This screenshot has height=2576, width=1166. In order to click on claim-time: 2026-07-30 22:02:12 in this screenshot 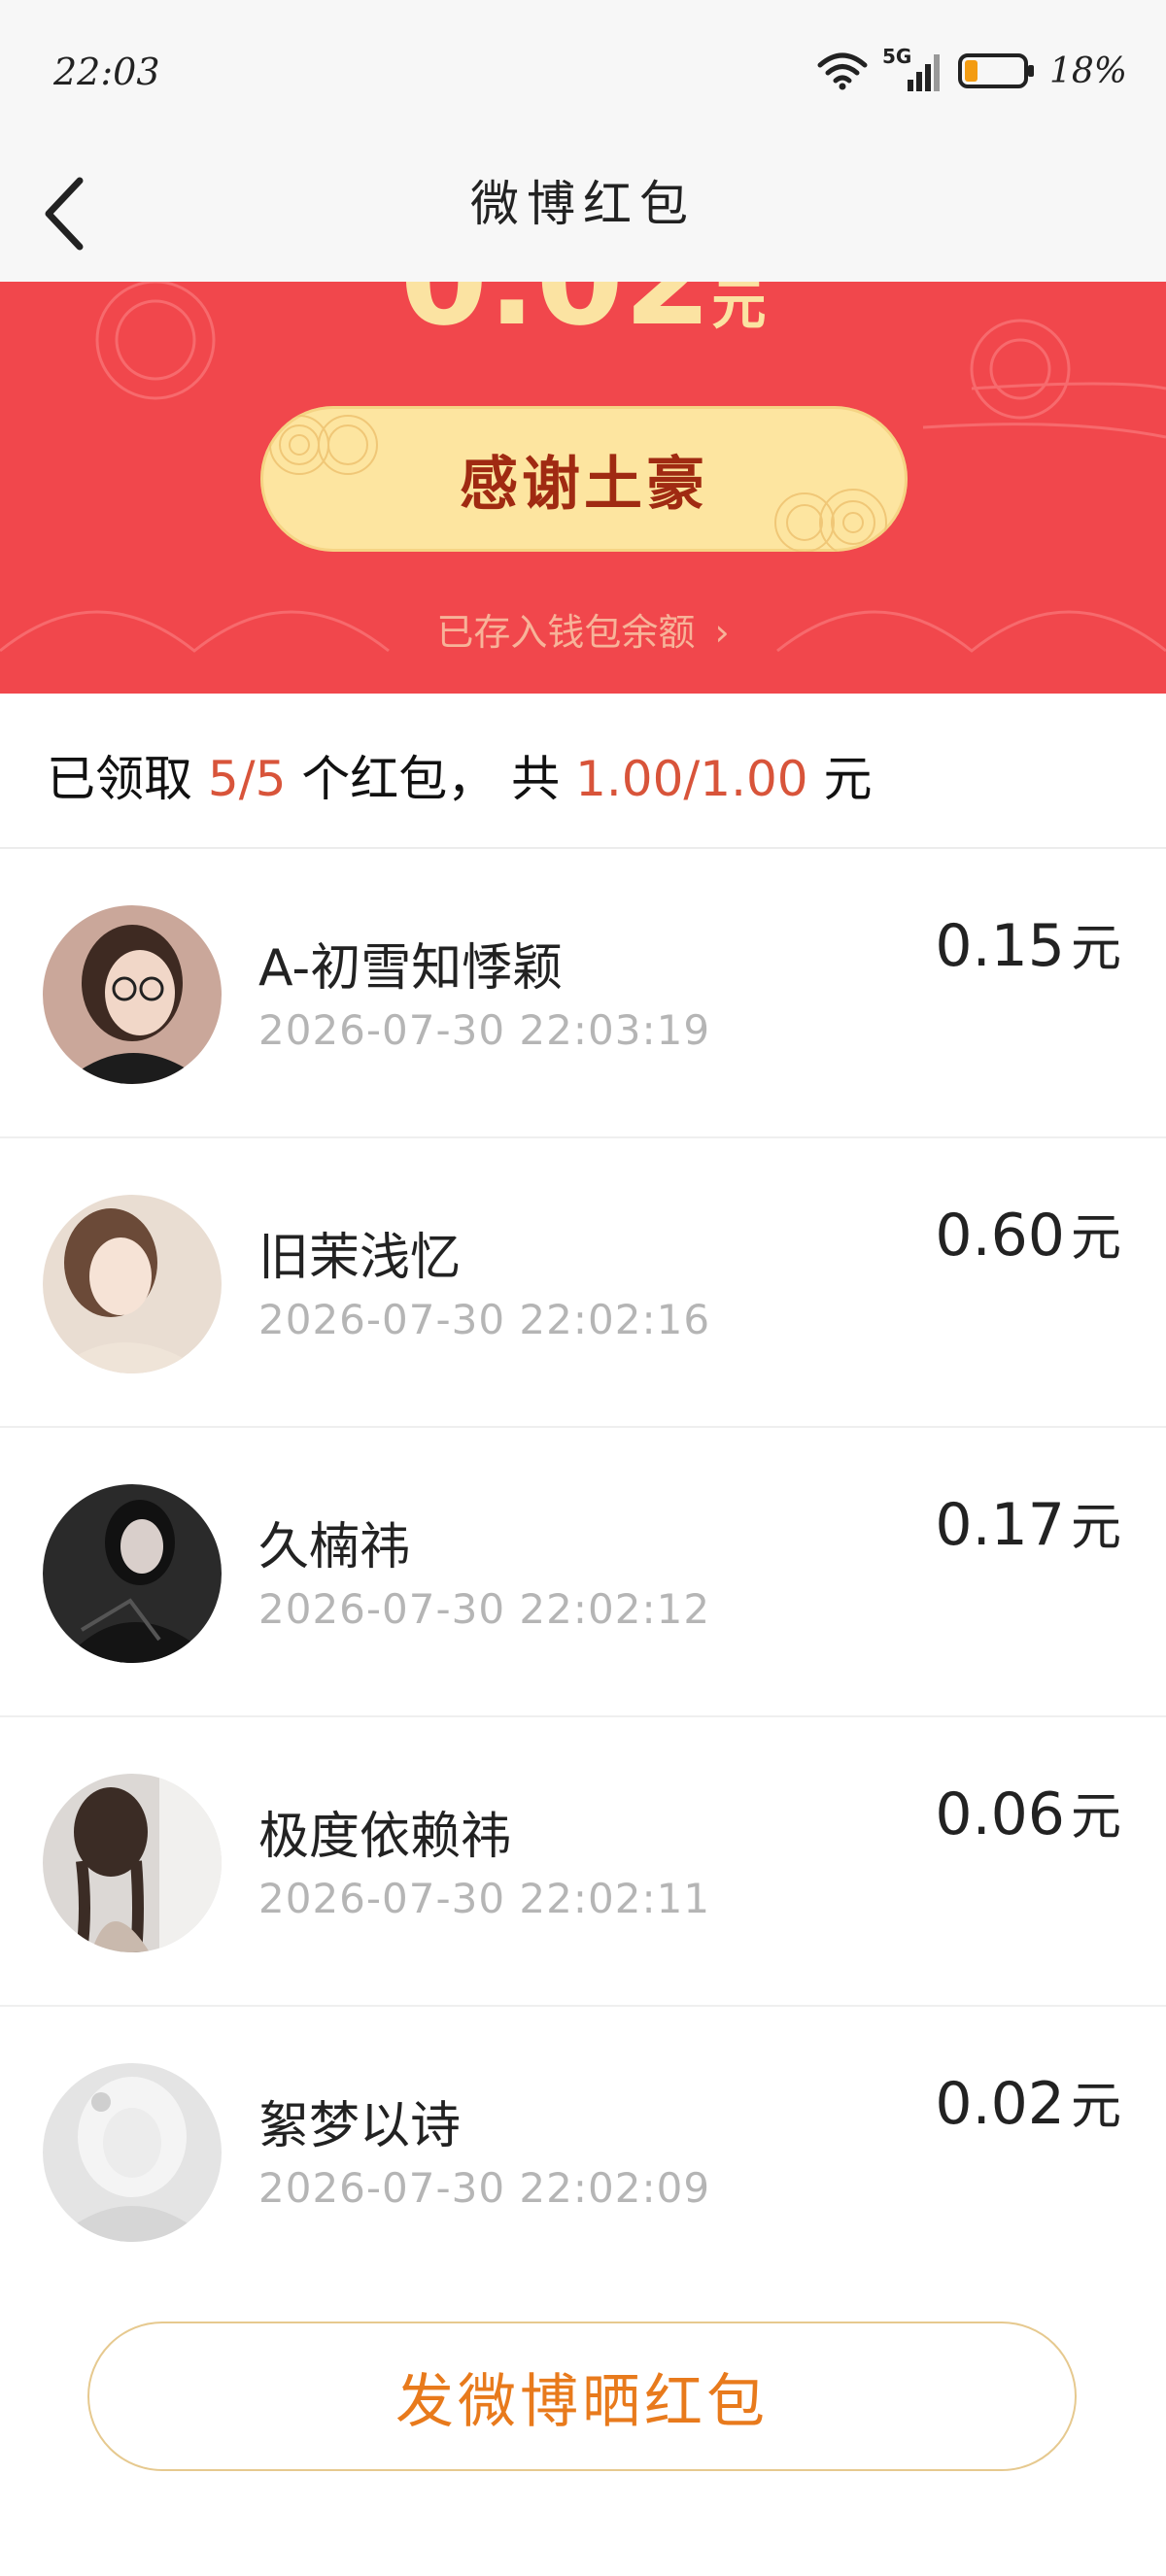, I will do `click(484, 1609)`.